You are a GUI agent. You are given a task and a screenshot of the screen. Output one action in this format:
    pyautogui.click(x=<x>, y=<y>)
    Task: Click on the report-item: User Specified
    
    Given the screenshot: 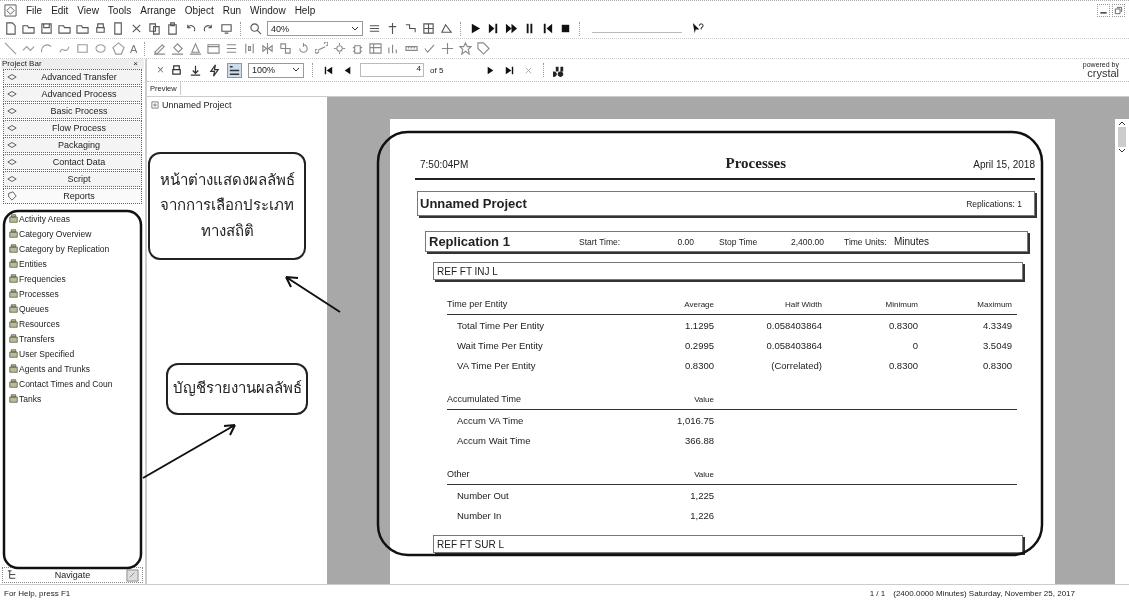 What is the action you would take?
    pyautogui.click(x=76, y=353)
    